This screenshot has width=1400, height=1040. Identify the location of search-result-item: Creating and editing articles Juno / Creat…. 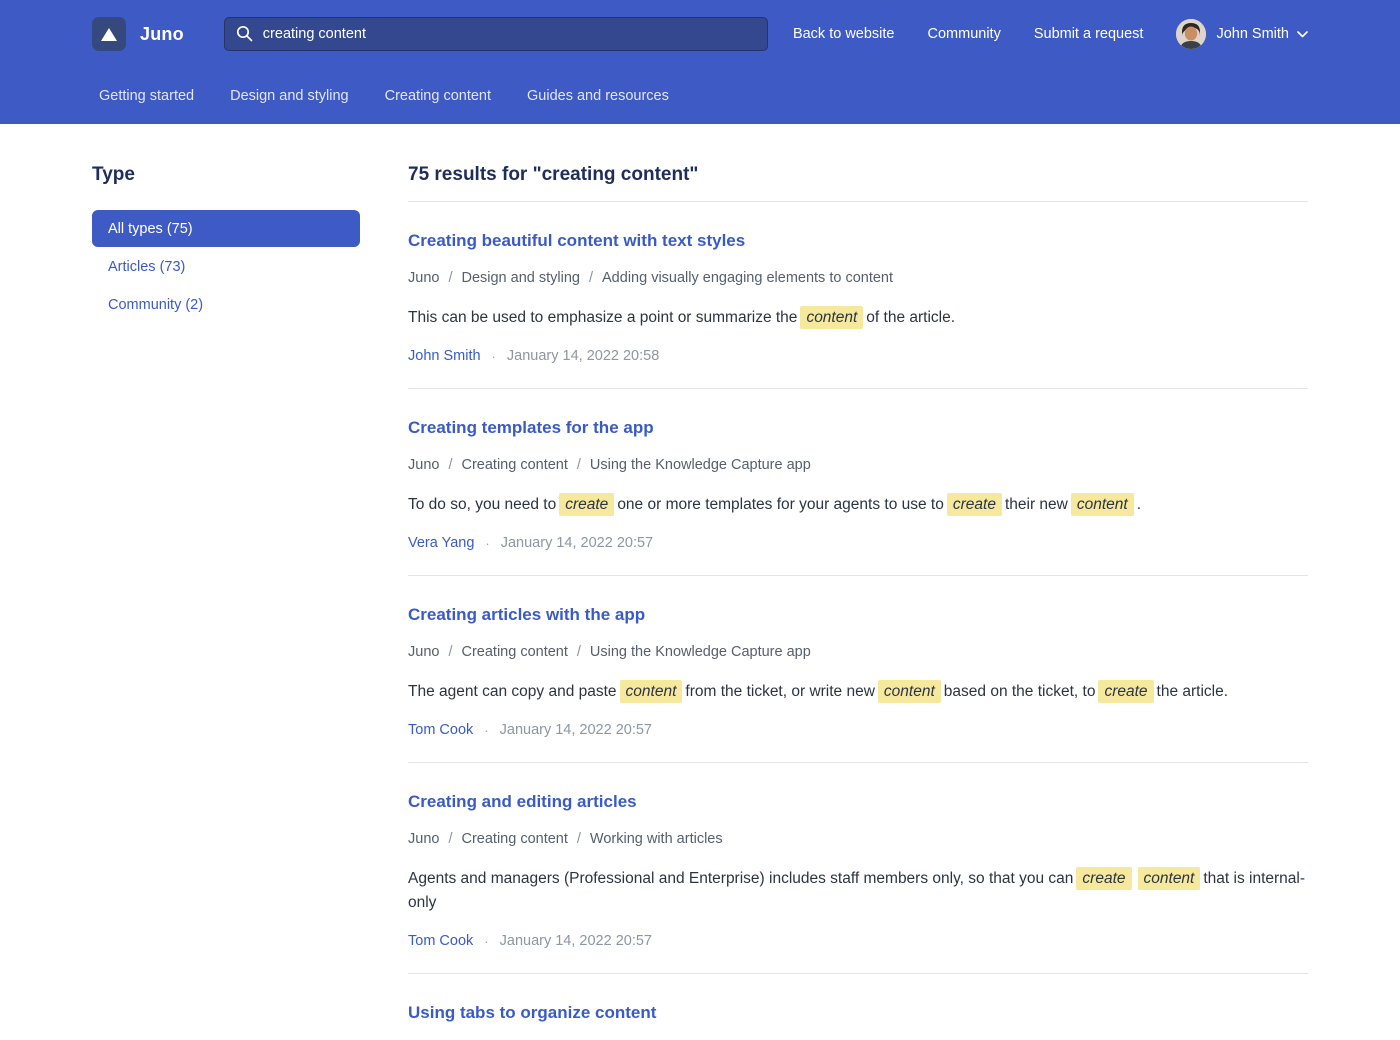
(858, 868).